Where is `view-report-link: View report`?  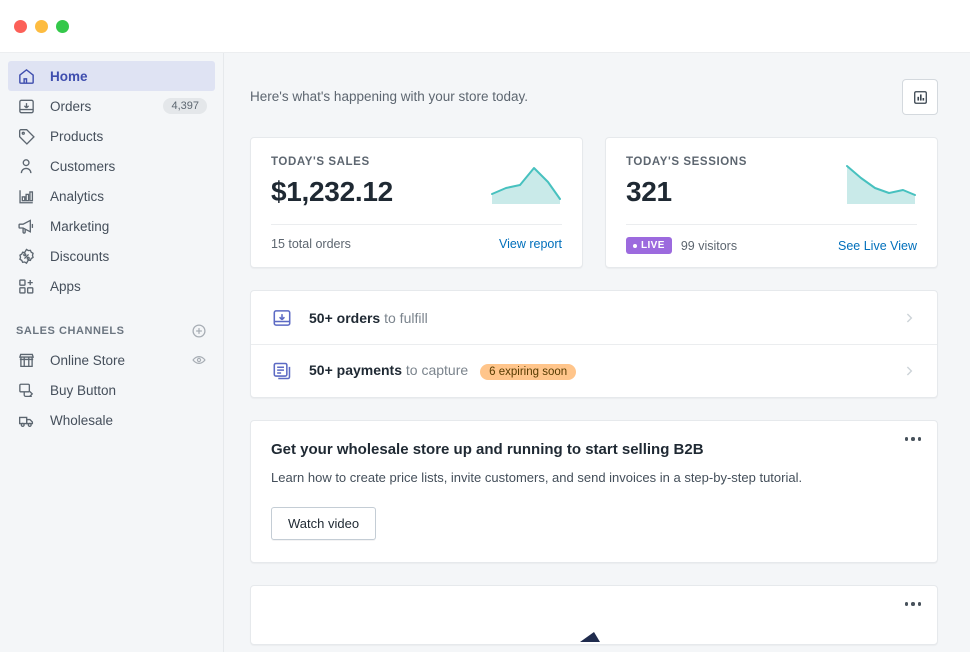 view-report-link: View report is located at coordinates (530, 244).